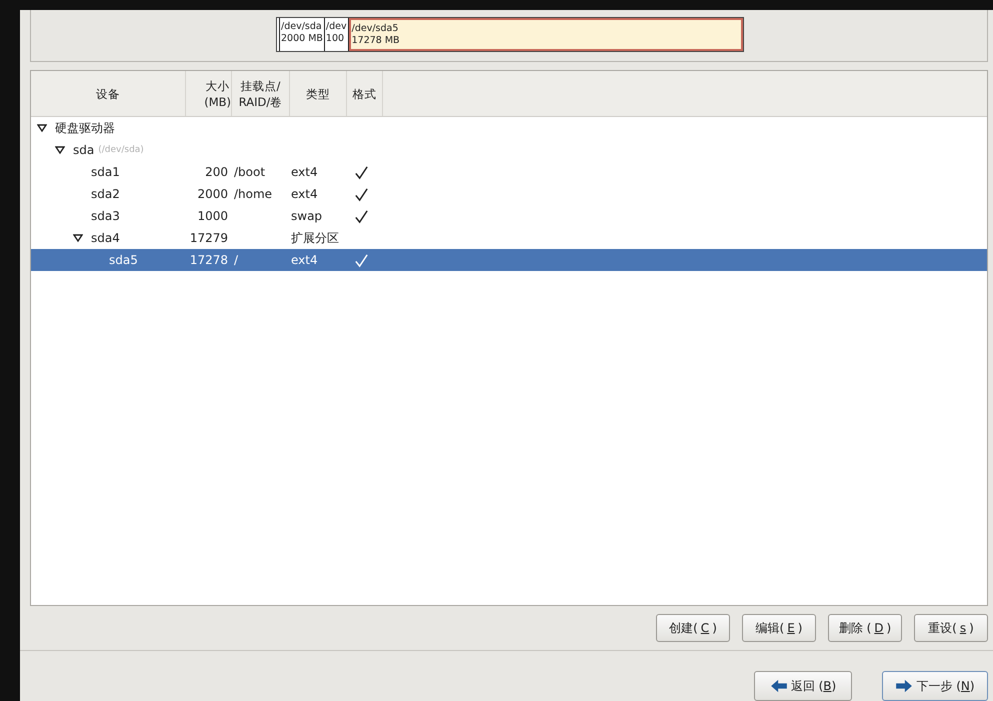 The height and width of the screenshot is (701, 993). What do you see at coordinates (121, 150) in the screenshot?
I see `device-path: (/dev/sda)` at bounding box center [121, 150].